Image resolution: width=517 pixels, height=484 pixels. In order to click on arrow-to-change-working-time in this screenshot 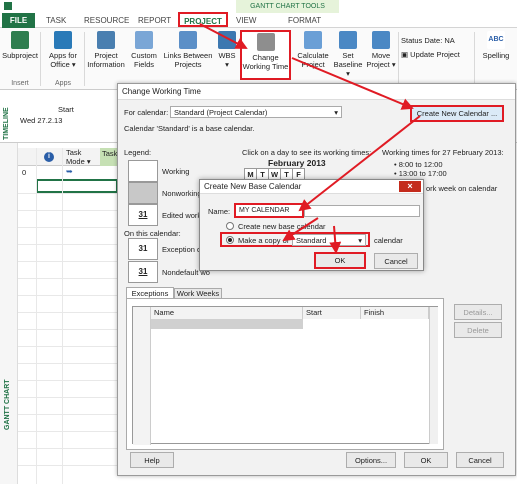, I will do `click(223, 36)`.